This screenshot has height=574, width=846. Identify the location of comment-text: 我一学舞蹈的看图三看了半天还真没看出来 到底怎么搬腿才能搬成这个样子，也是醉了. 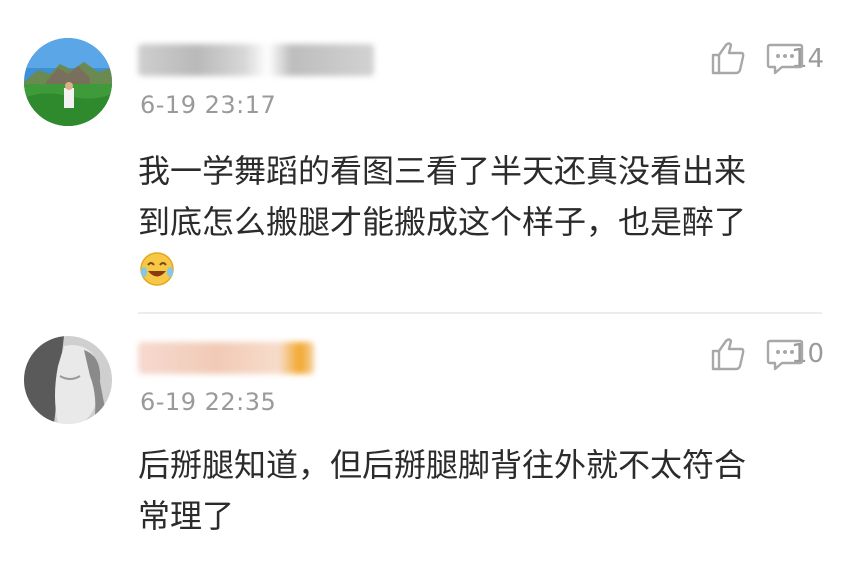
(478, 197).